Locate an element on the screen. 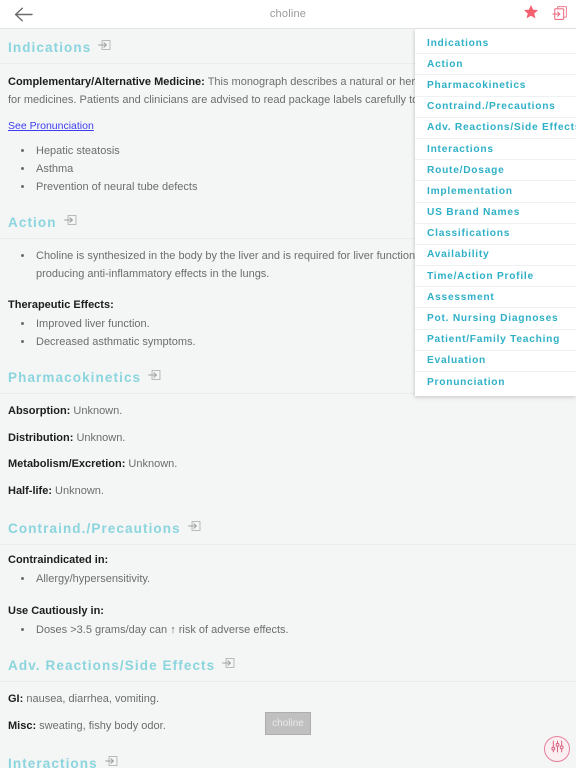 The width and height of the screenshot is (576, 768). settings-fab-button is located at coordinates (557, 749).